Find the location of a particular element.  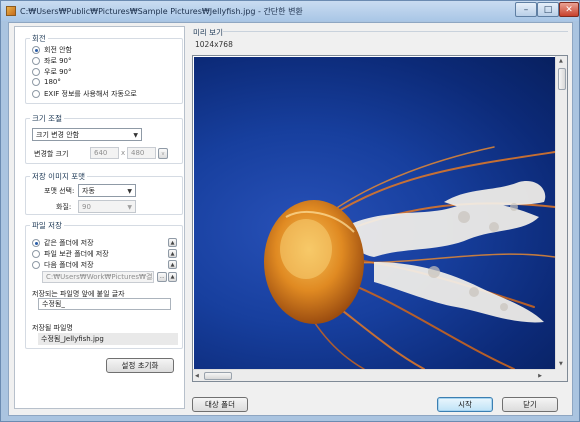

filename-label: 저장될 파일명 is located at coordinates (52, 328).